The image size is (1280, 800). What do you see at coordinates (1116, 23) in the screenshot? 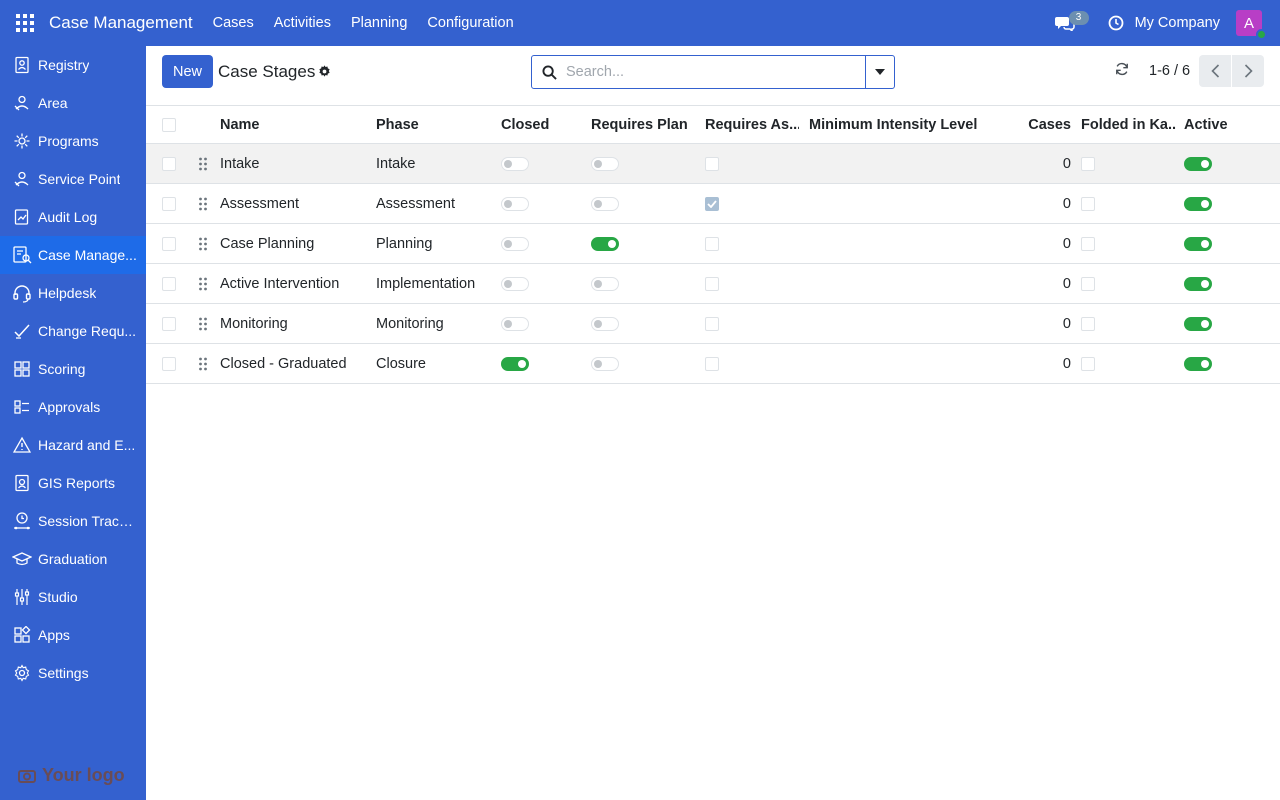
I see `activity-clock-icon` at bounding box center [1116, 23].